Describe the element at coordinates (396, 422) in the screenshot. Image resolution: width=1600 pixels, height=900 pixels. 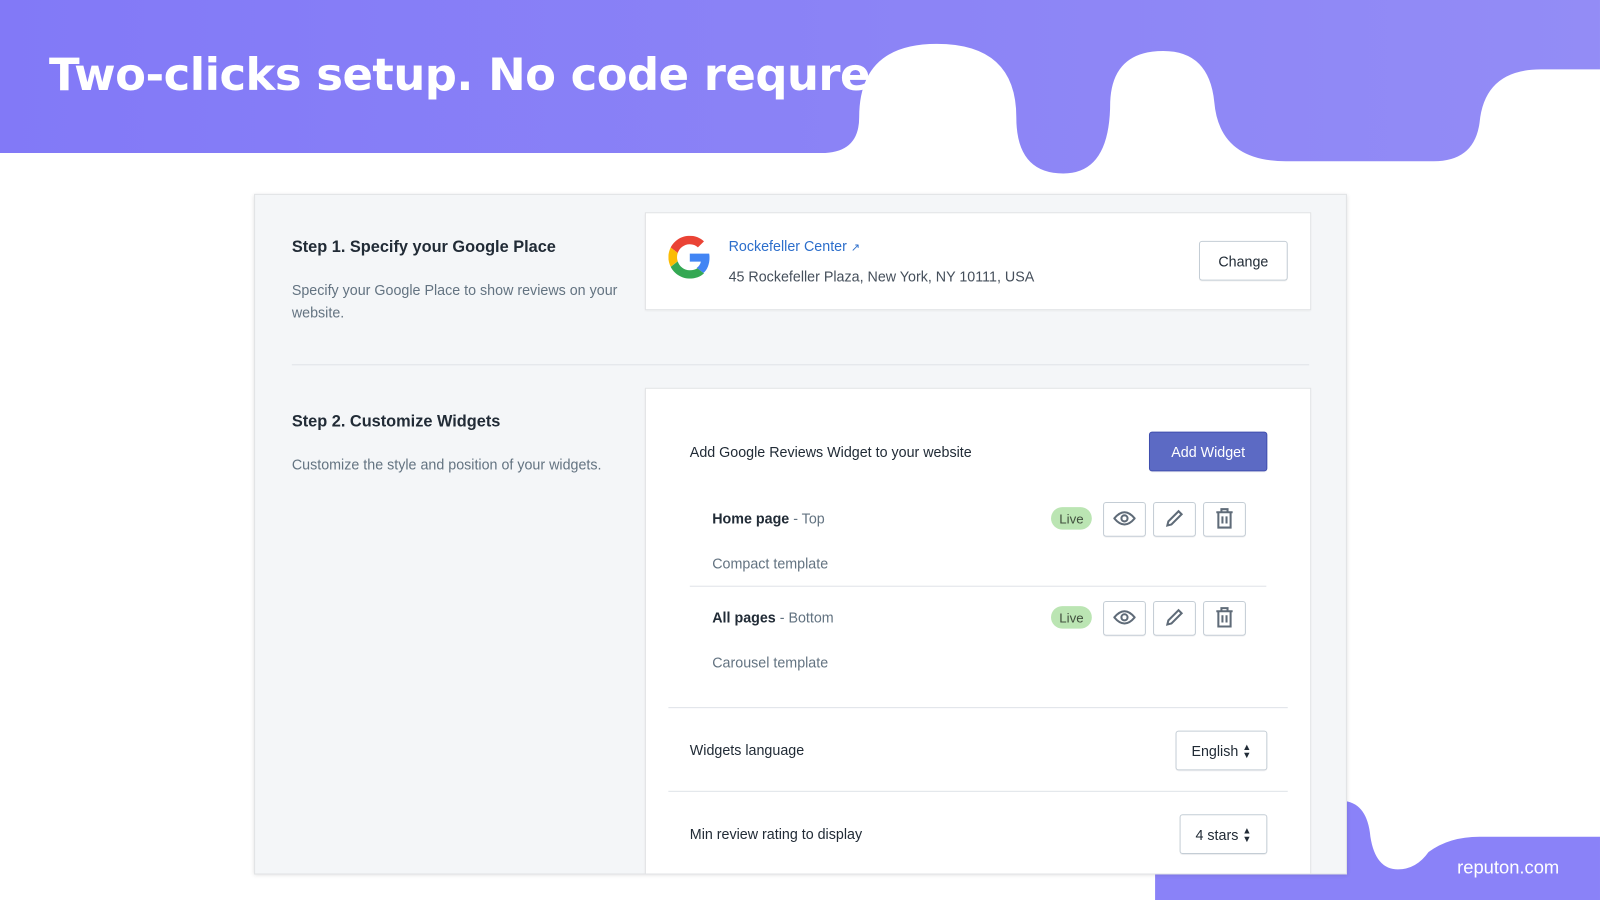
I see `step2-title: Step 2. Customize Widgets` at that location.